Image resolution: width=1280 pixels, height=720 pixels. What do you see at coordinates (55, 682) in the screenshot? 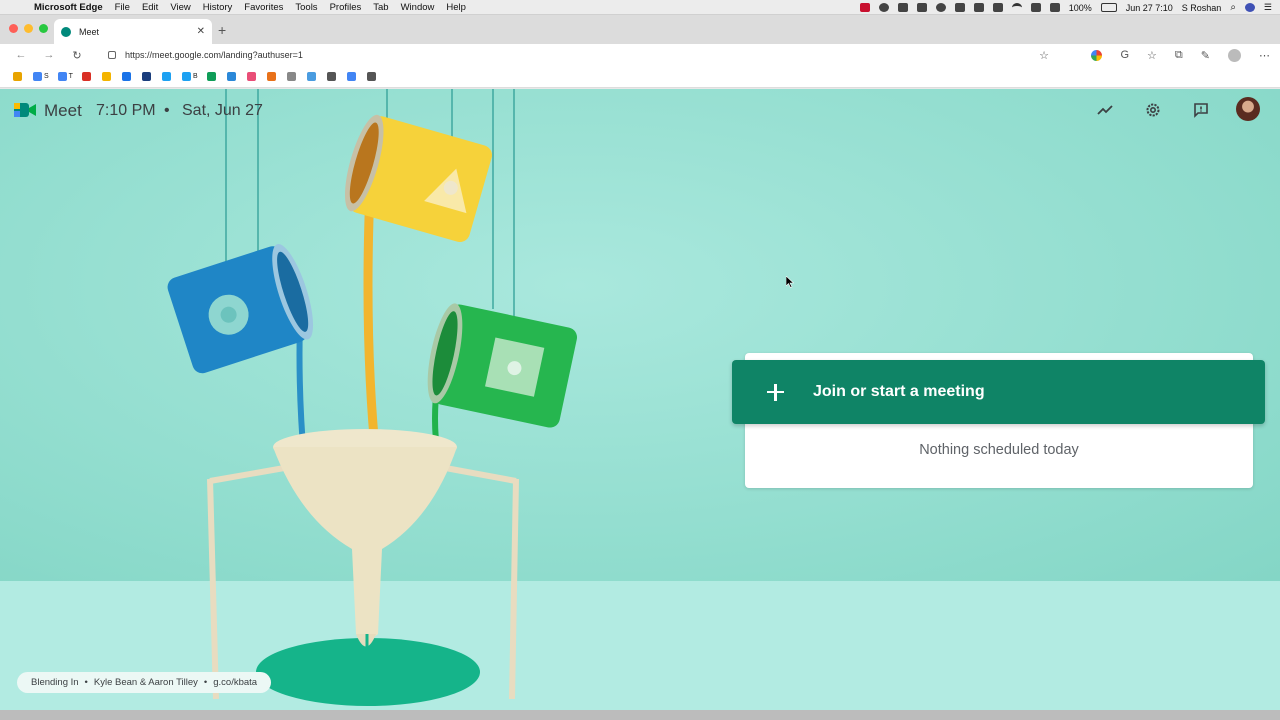
I see `credit-title: Blending In` at bounding box center [55, 682].